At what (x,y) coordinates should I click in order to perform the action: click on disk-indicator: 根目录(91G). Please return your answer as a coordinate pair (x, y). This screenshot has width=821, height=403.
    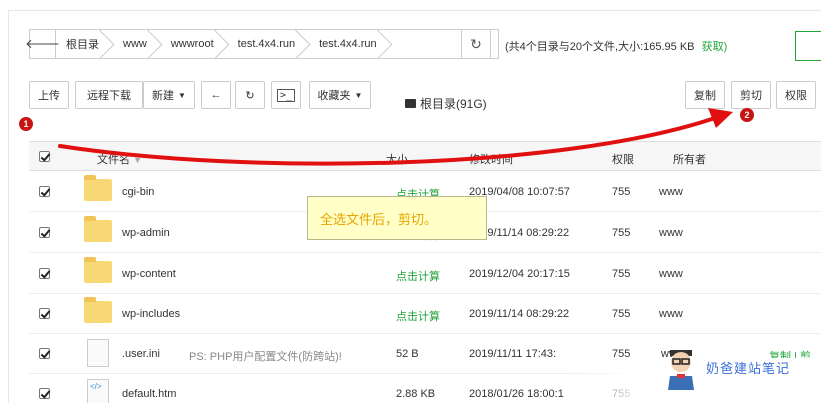
    Looking at the image, I should click on (446, 103).